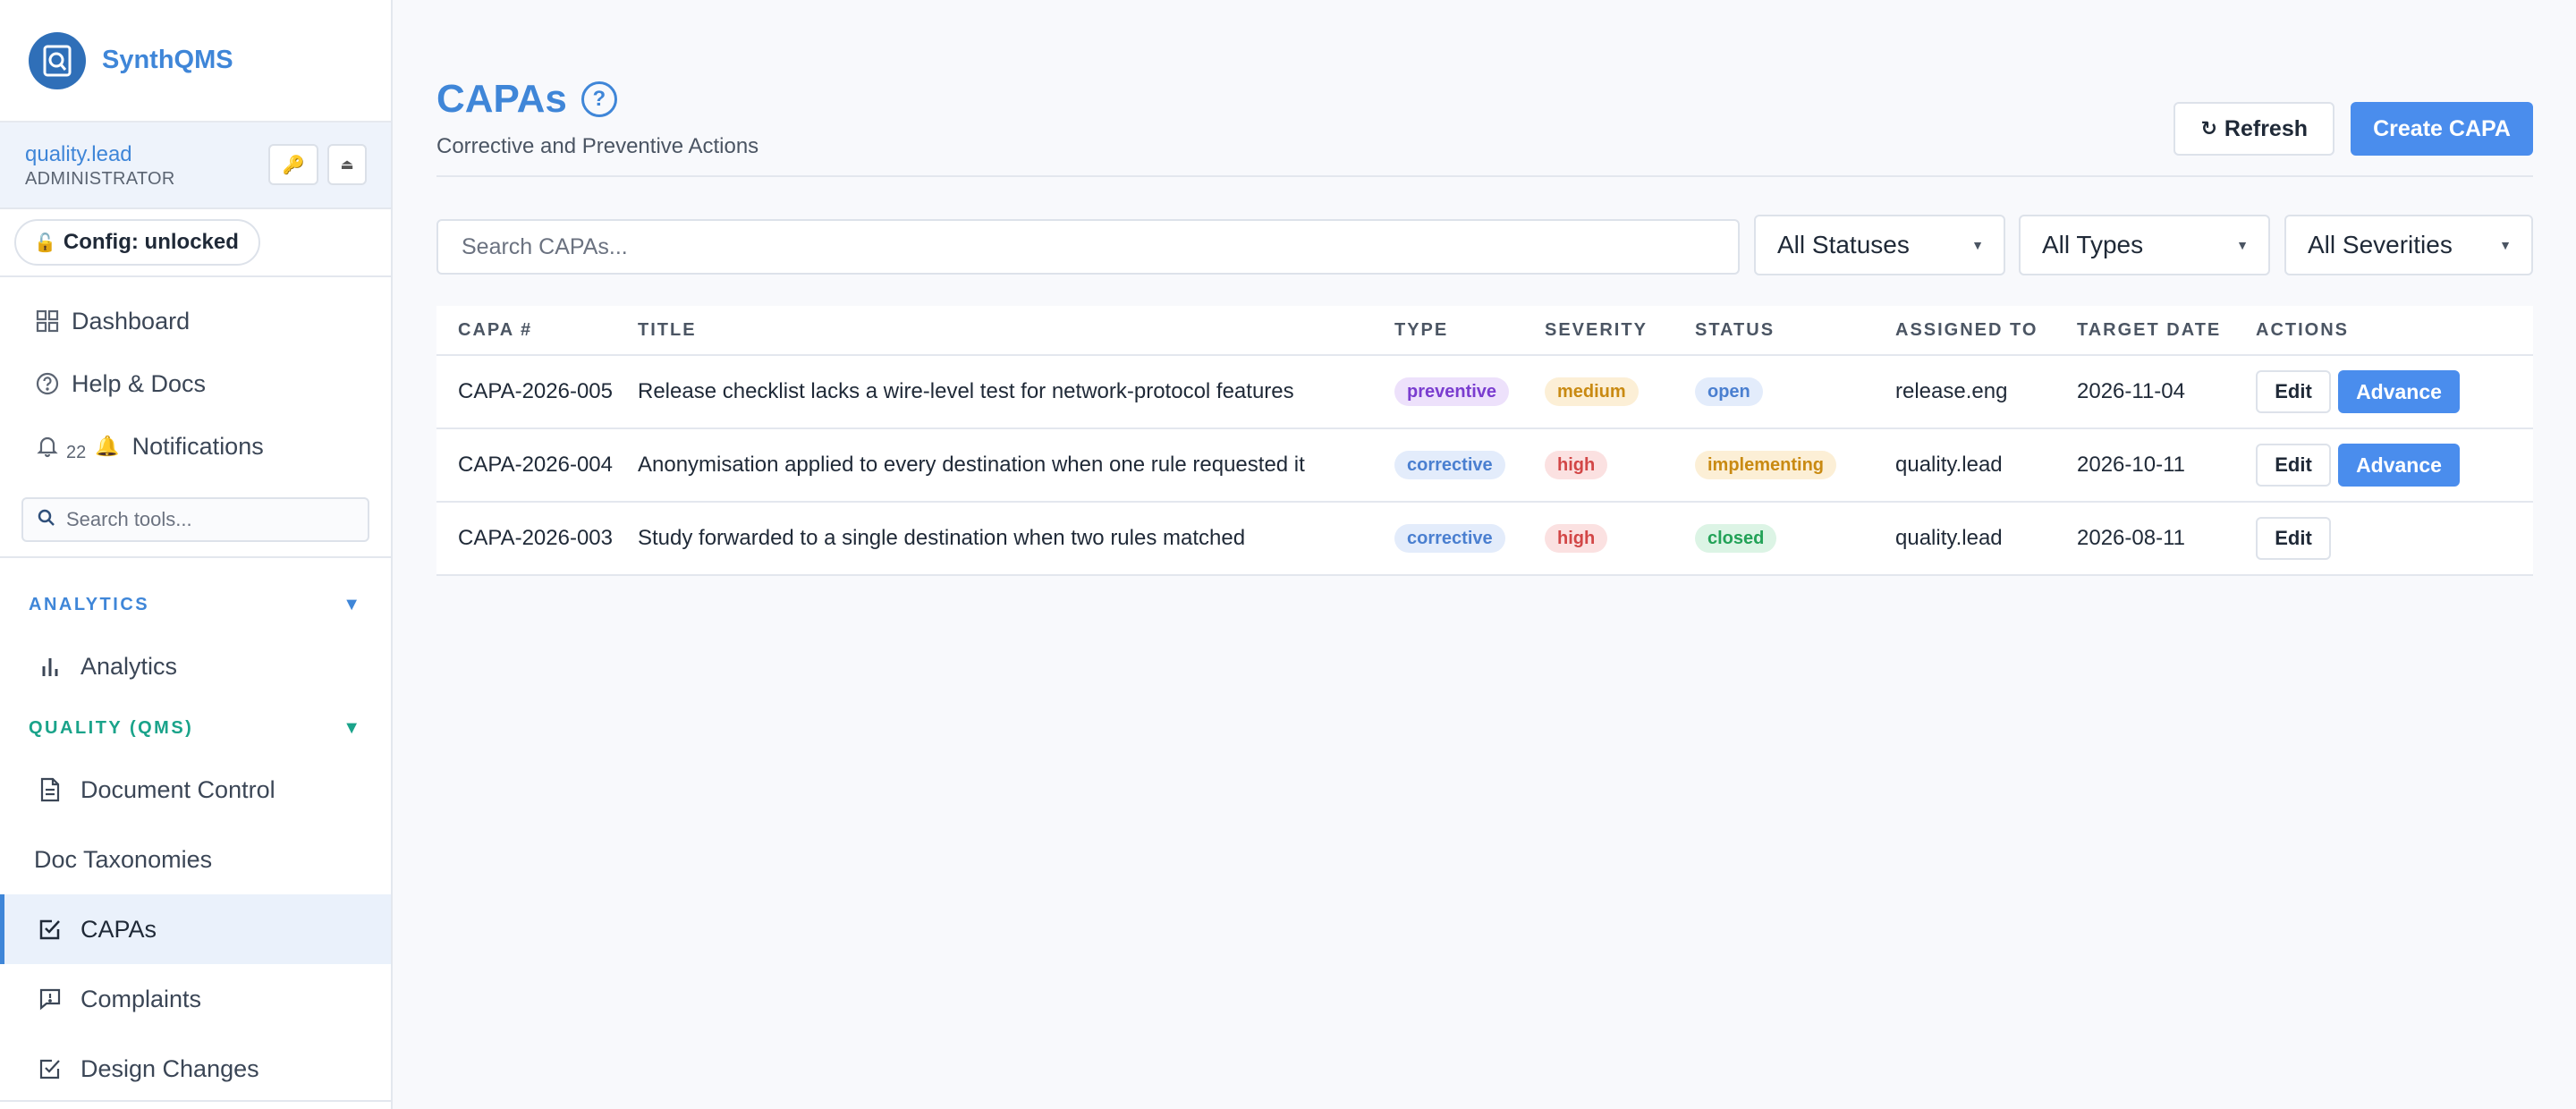  I want to click on config-label: Config: unlocked, so click(151, 242).